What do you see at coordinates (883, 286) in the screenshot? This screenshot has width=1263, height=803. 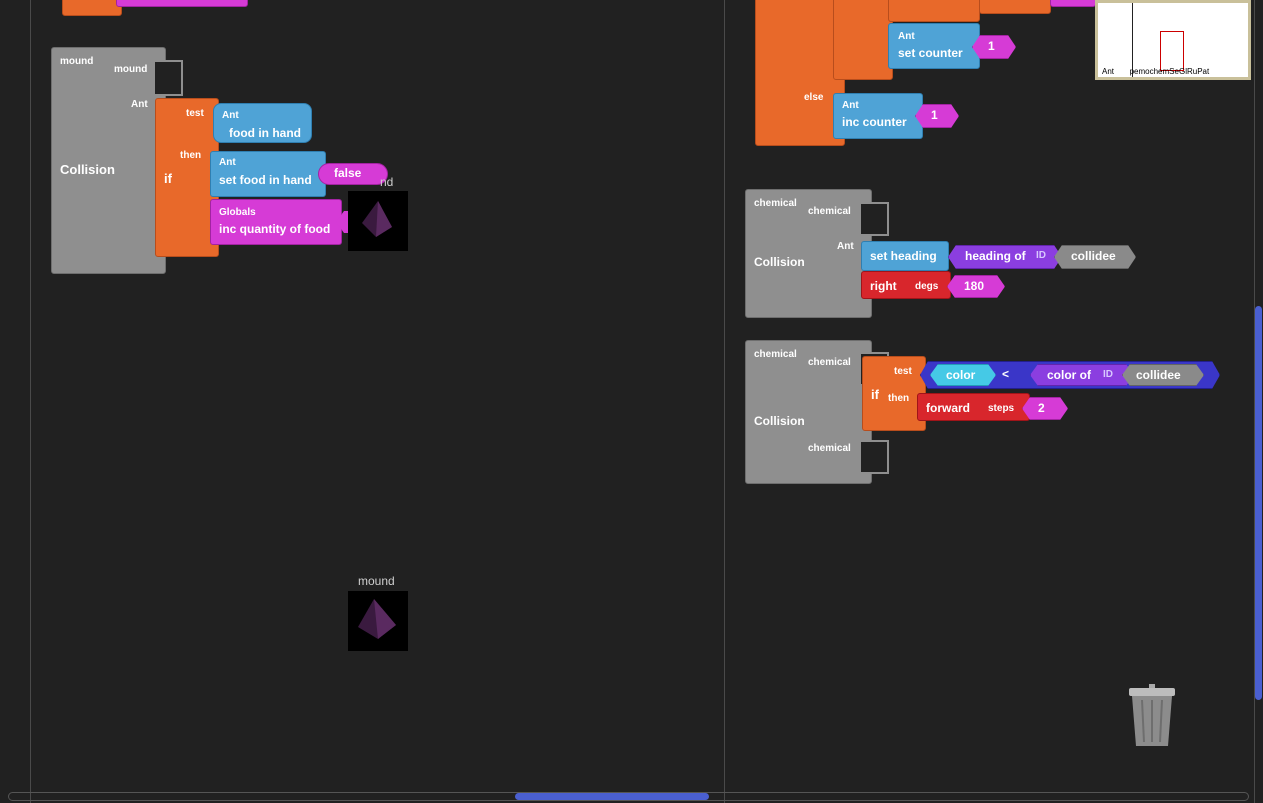 I see `right-label: right` at bounding box center [883, 286].